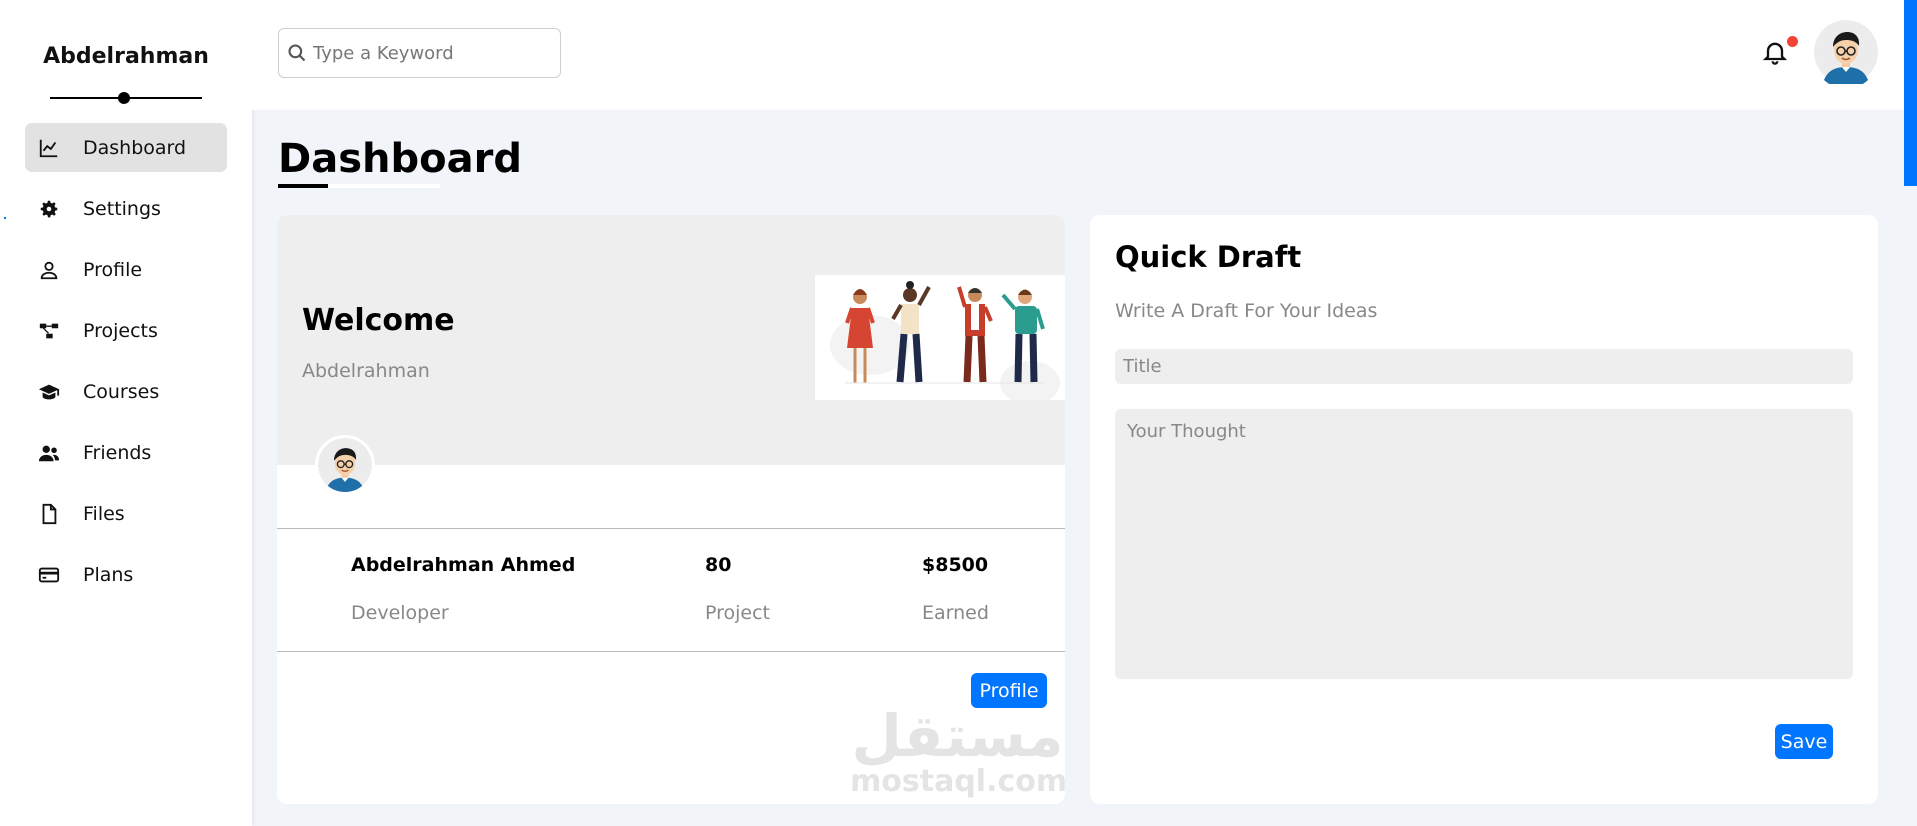 Image resolution: width=1917 pixels, height=826 pixels. Describe the element at coordinates (121, 391) in the screenshot. I see `sidebar-item-label: Courses` at that location.